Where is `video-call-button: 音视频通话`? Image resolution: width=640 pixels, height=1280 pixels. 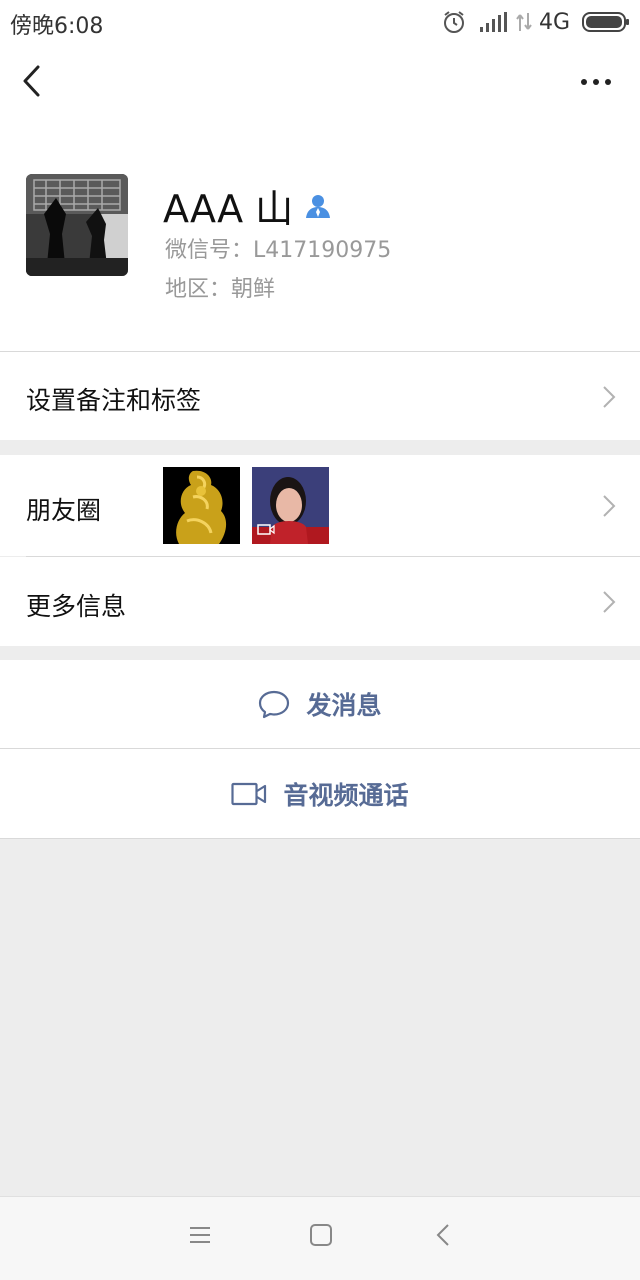 video-call-button: 音视频通话 is located at coordinates (320, 793).